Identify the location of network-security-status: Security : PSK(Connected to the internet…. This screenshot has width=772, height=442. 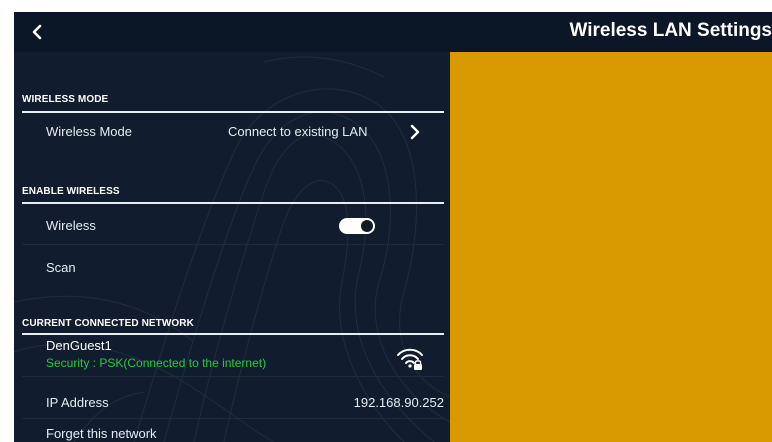
(156, 363).